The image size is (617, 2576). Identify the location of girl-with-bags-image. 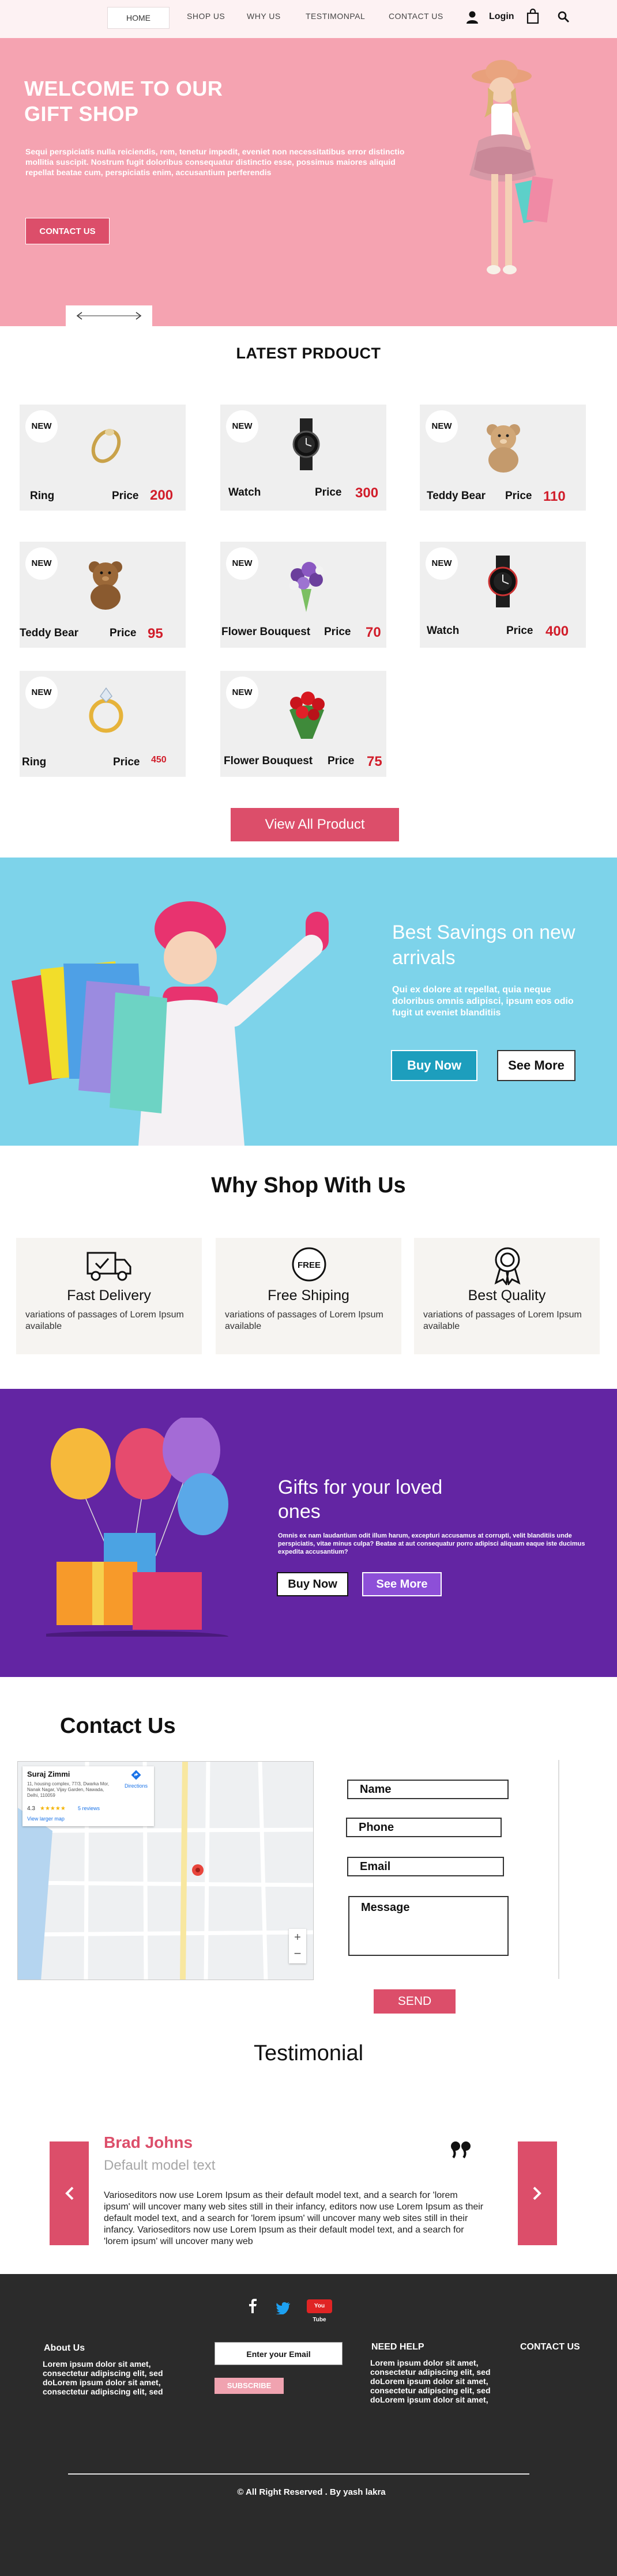
(511, 167).